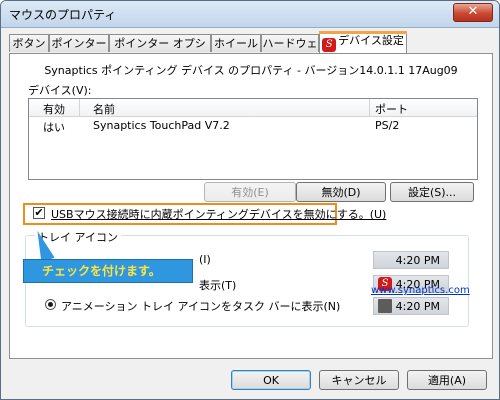  What do you see at coordinates (385, 306) in the screenshot?
I see `touchpad-icon` at bounding box center [385, 306].